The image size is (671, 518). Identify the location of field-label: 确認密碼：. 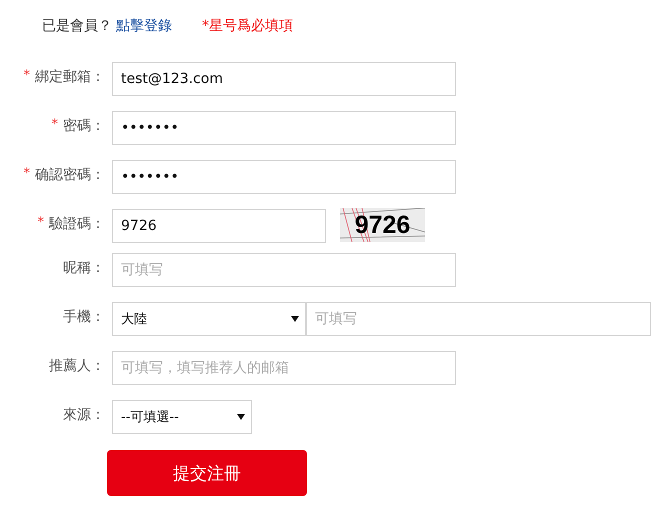
(70, 175).